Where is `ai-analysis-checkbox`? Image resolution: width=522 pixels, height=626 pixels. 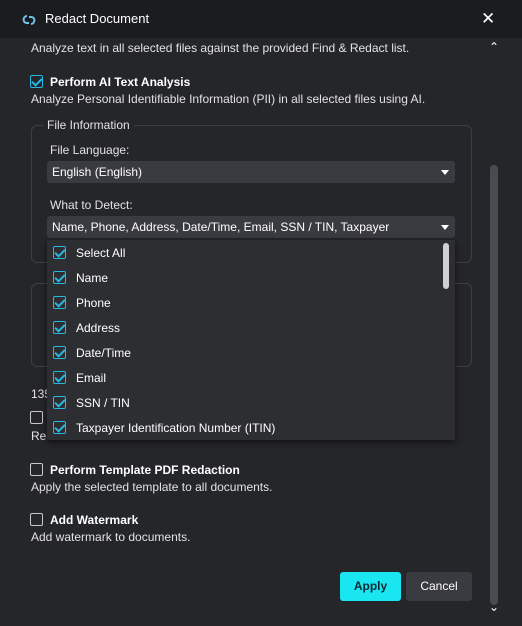
ai-analysis-checkbox is located at coordinates (36, 81).